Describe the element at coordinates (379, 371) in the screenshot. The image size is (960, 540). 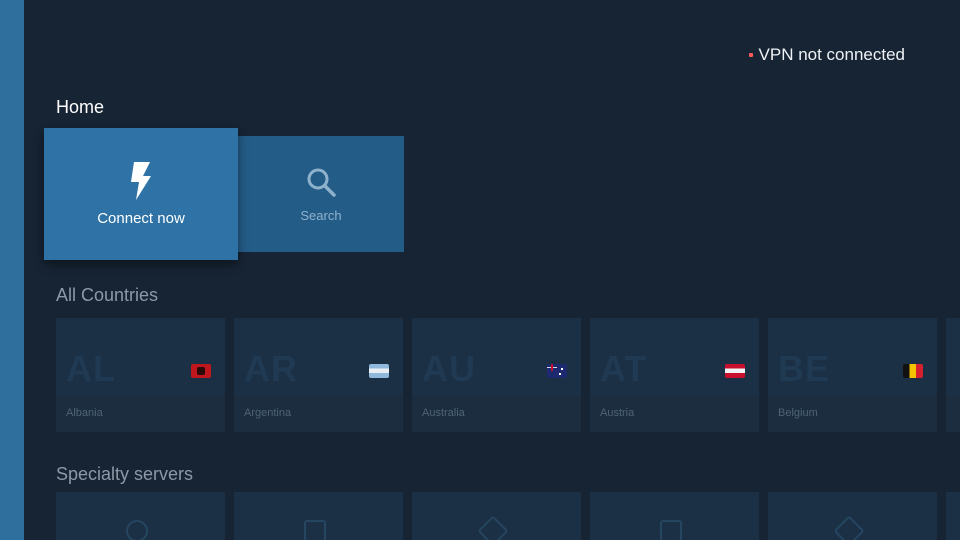
I see `argentina-flag-icon` at that location.